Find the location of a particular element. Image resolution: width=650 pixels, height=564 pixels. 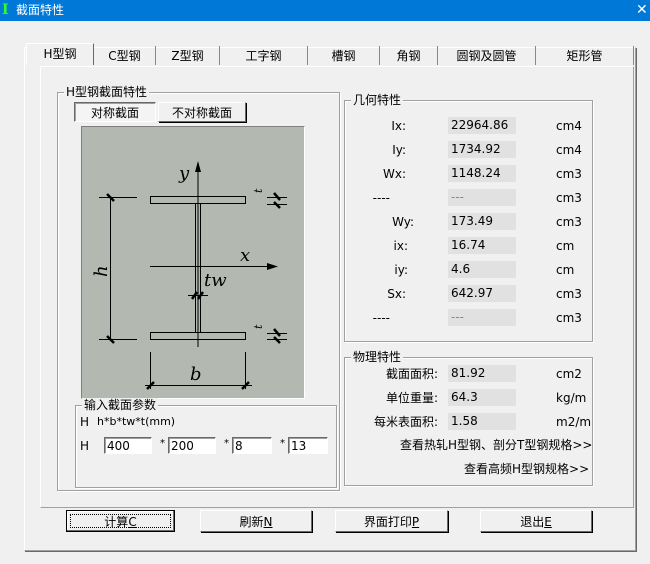

tw-web-thickness-input is located at coordinates (252, 445).